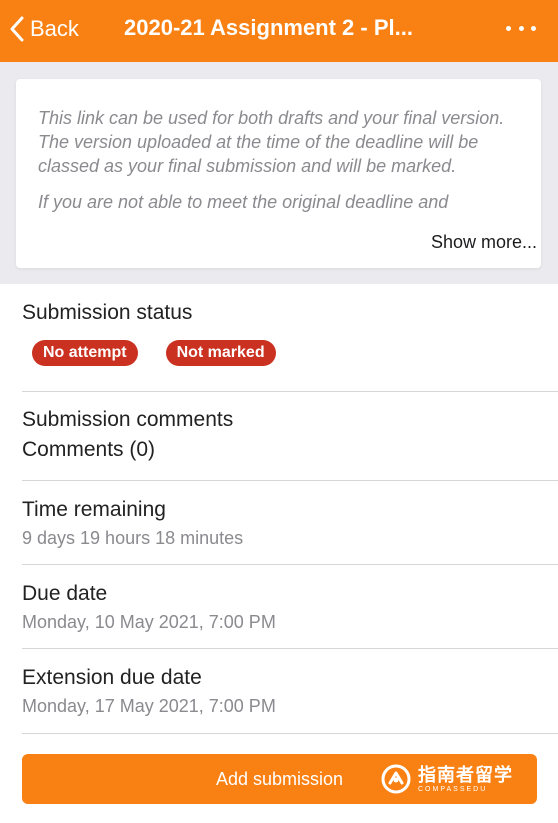 This screenshot has height=823, width=558. Describe the element at coordinates (128, 419) in the screenshot. I see `submission-comments-title: Submission comments` at that location.